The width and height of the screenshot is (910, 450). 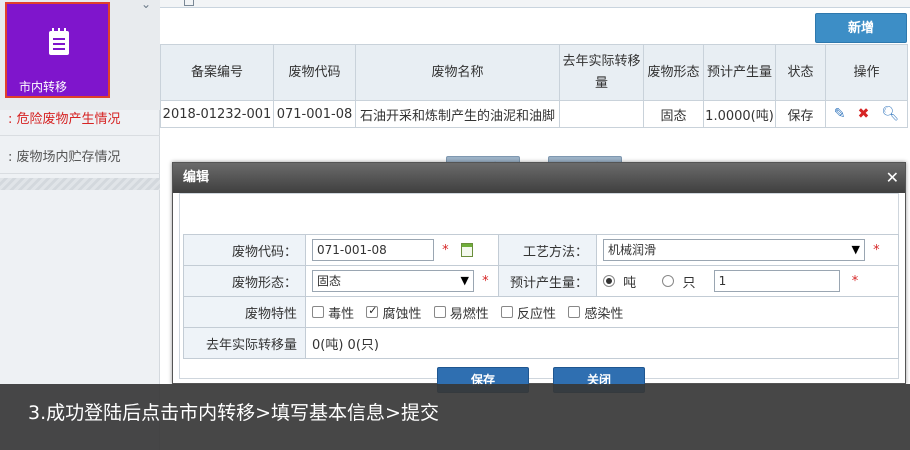 What do you see at coordinates (668, 281) in the screenshot?
I see `radio-piece` at bounding box center [668, 281].